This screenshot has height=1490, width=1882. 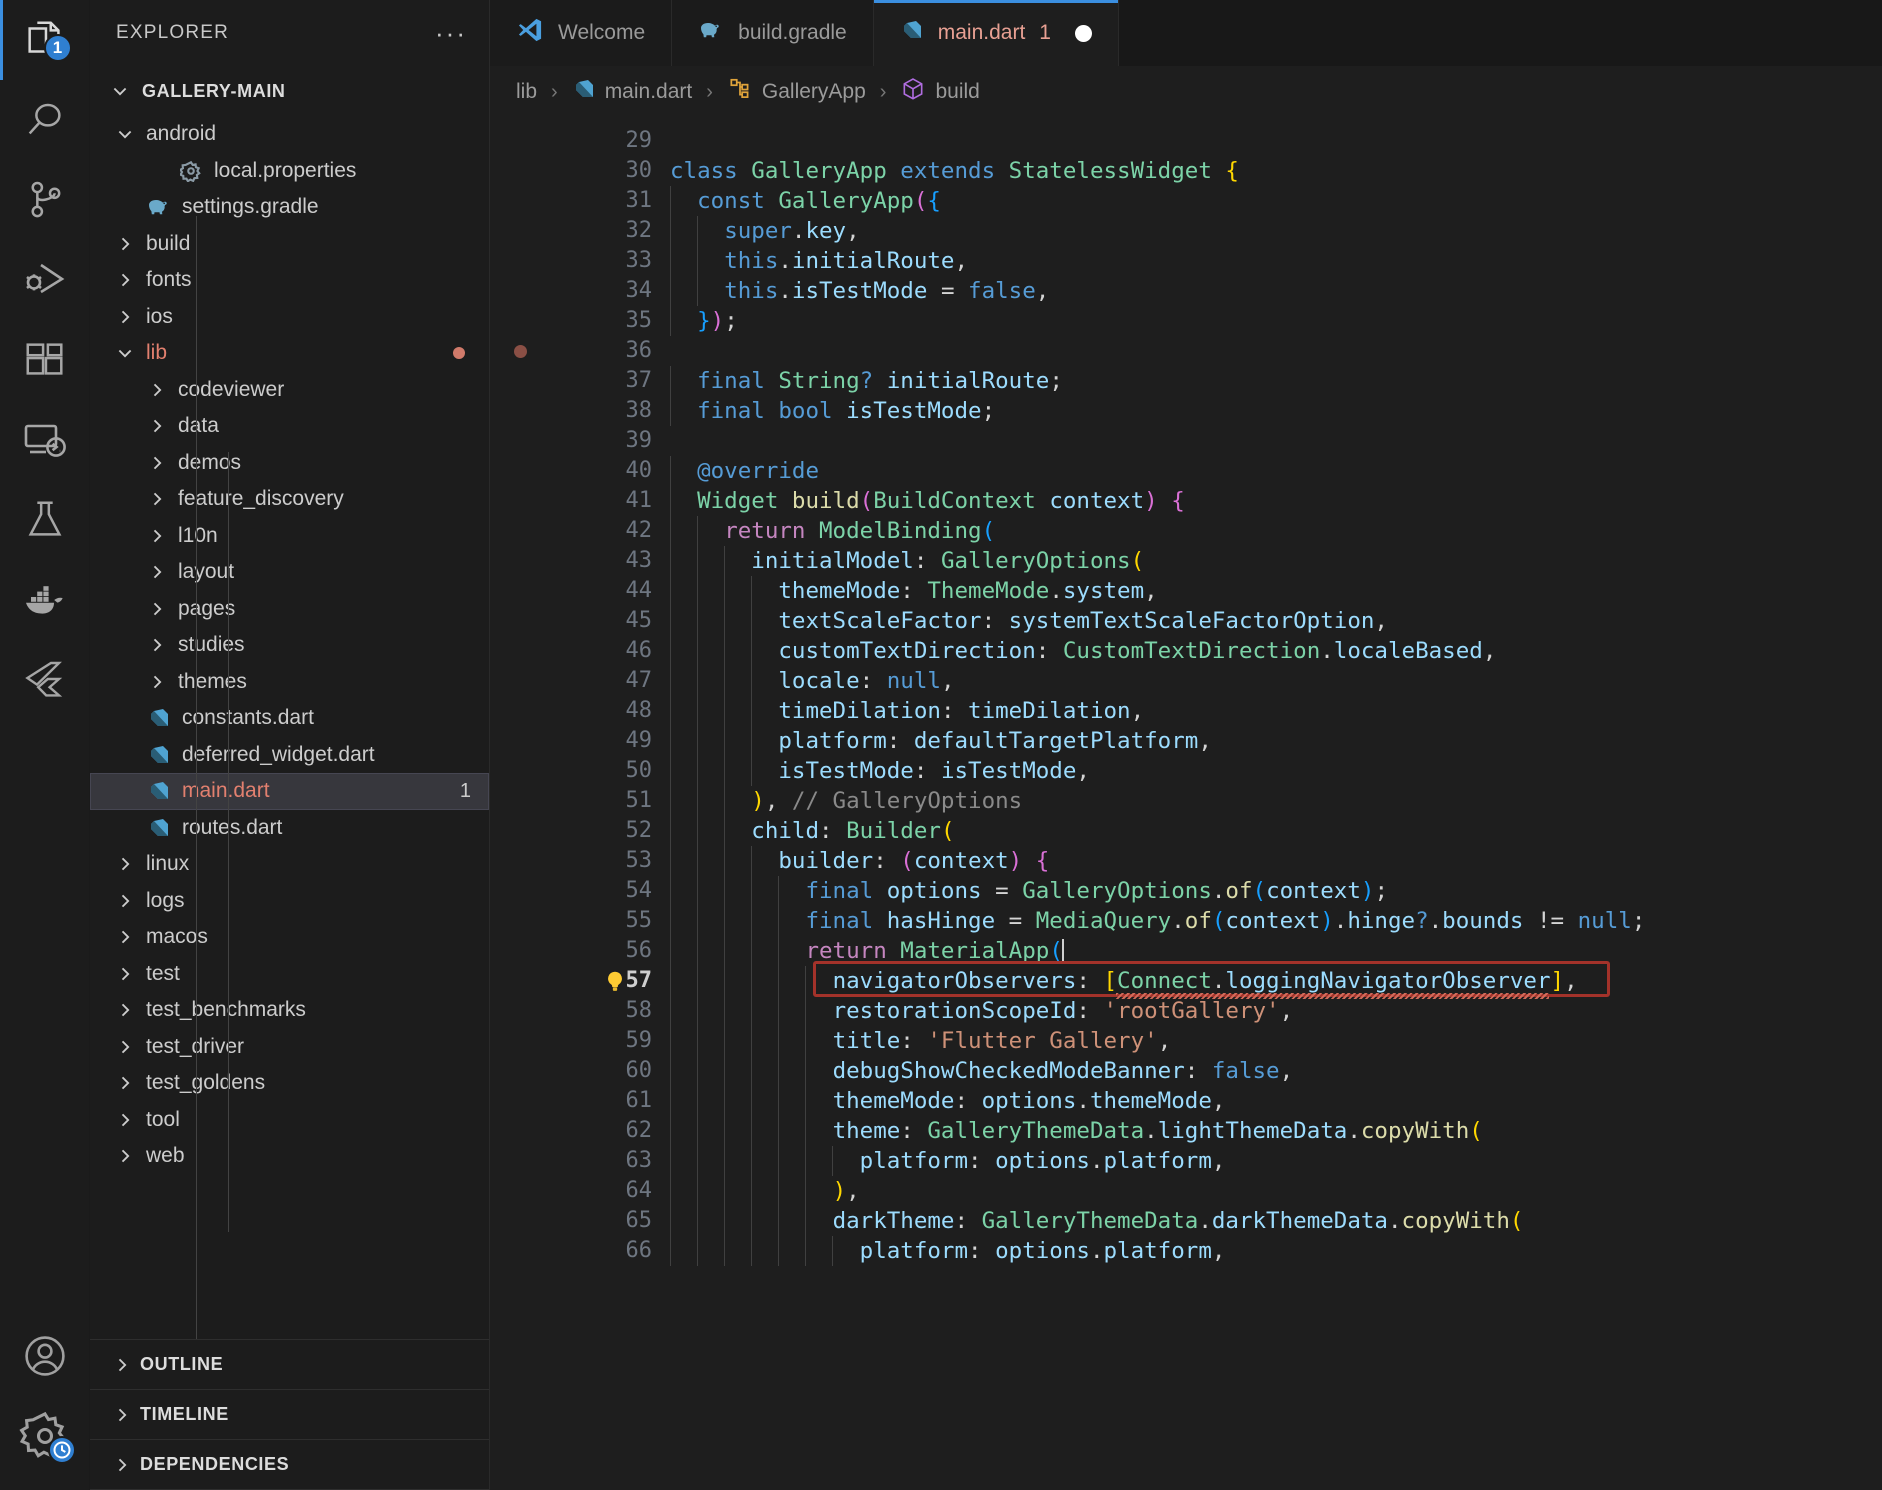 What do you see at coordinates (289, 1120) in the screenshot?
I see `tree-item-tool: tool` at bounding box center [289, 1120].